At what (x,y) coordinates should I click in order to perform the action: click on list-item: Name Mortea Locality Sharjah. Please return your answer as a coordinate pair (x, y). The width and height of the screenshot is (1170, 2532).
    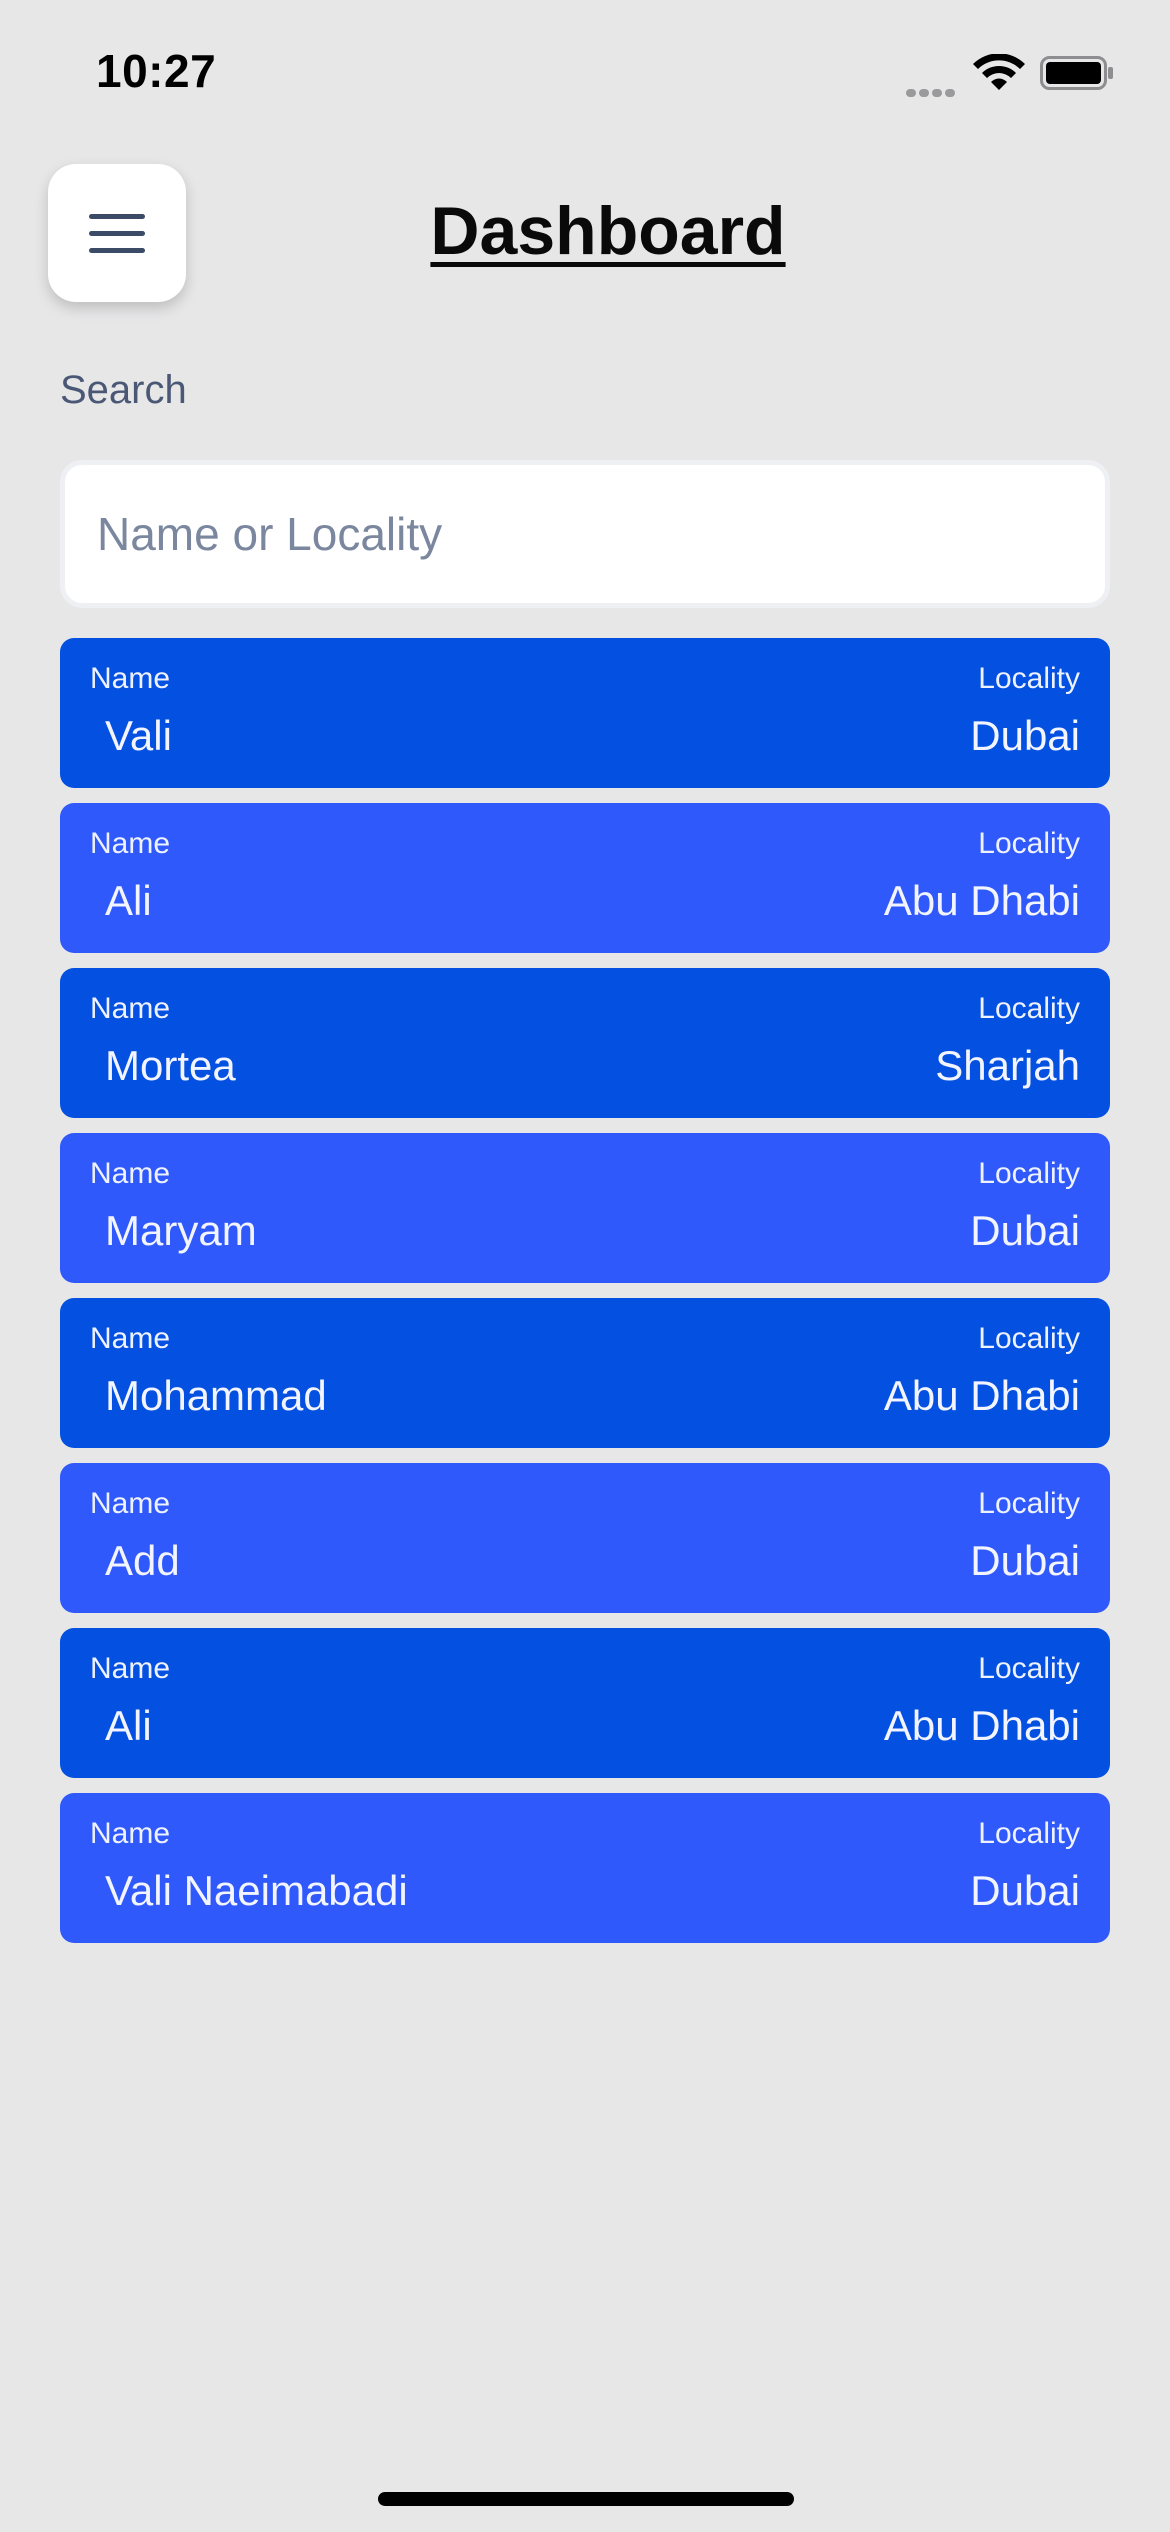
    Looking at the image, I should click on (585, 1043).